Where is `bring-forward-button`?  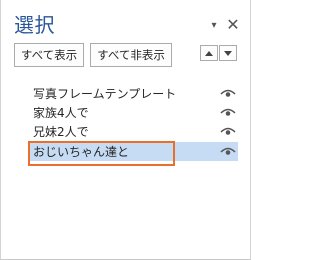 bring-forward-button is located at coordinates (209, 53).